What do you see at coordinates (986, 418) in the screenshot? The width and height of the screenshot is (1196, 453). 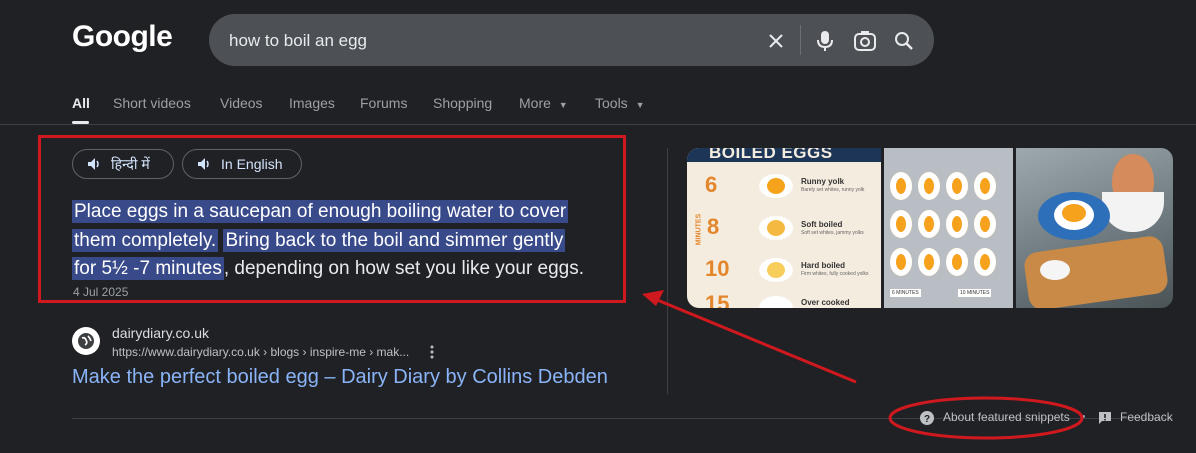 I see `annotation-ellipse` at bounding box center [986, 418].